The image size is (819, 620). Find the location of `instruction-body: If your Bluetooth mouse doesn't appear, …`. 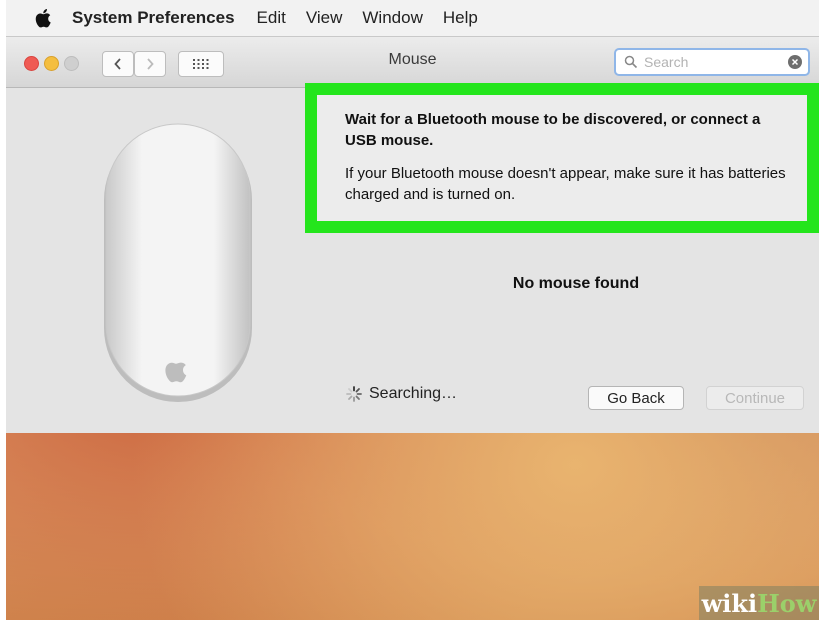

instruction-body: If your Bluetooth mouse doesn't appear, … is located at coordinates (565, 184).